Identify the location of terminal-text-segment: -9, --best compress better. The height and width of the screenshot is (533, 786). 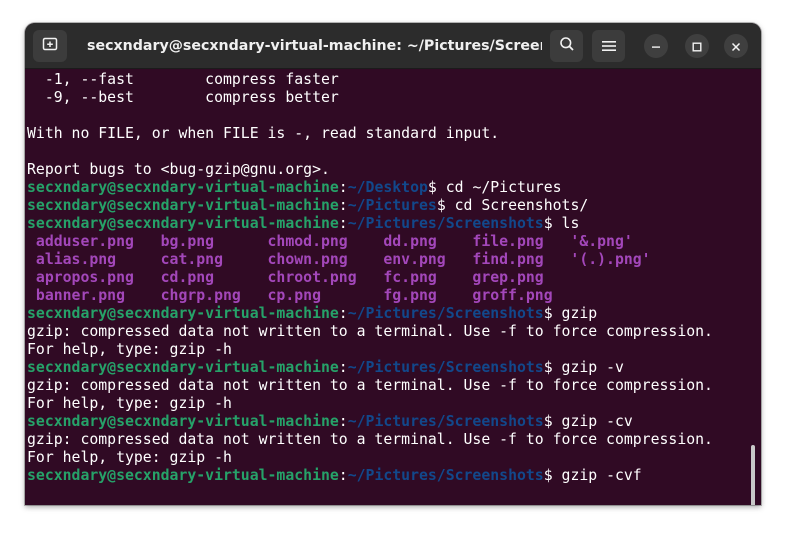
(183, 97).